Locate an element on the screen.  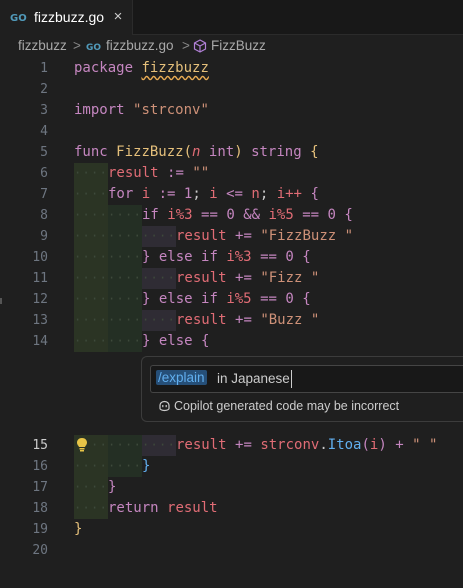
tab-label: fizzbuzz.go is located at coordinates (69, 17).